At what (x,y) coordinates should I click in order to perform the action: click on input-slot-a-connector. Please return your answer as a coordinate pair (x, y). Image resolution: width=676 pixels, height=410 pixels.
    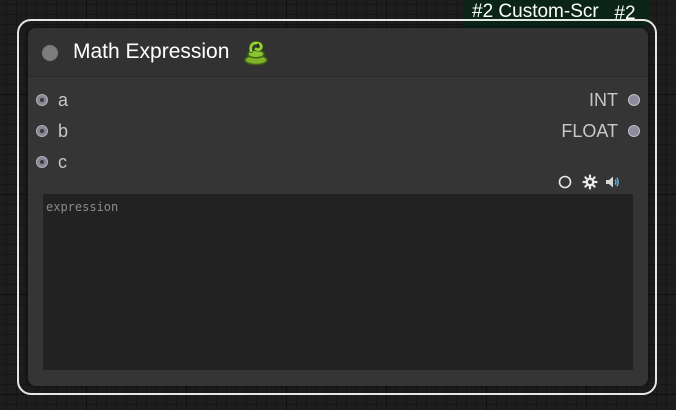
    Looking at the image, I should click on (42, 100).